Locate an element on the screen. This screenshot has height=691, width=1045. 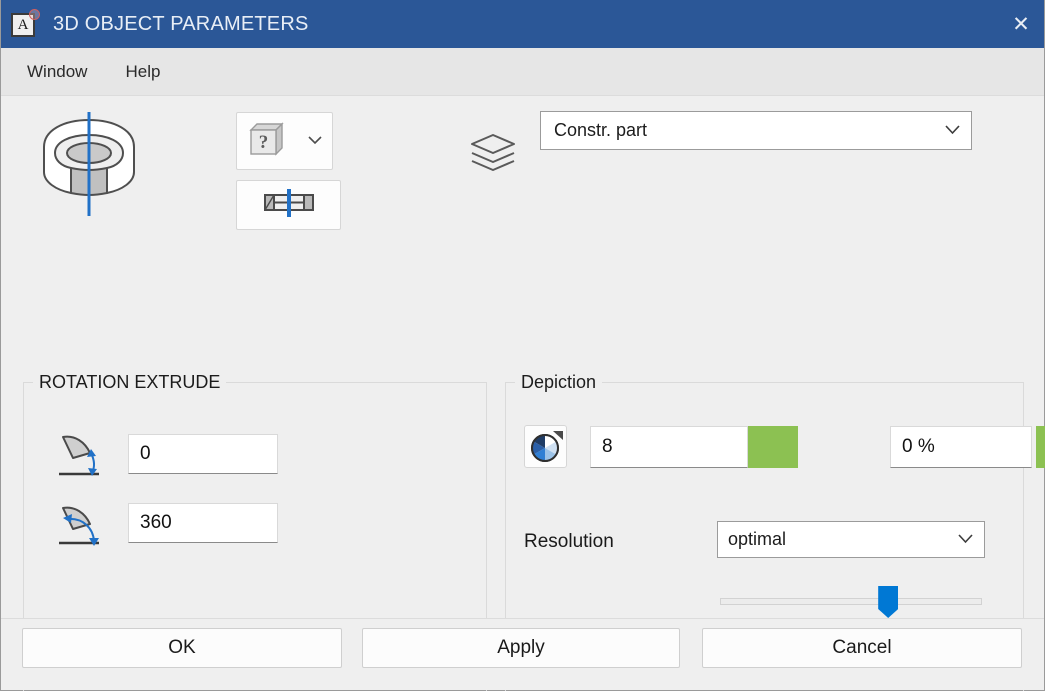
menu-item-window: Window is located at coordinates (57, 72).